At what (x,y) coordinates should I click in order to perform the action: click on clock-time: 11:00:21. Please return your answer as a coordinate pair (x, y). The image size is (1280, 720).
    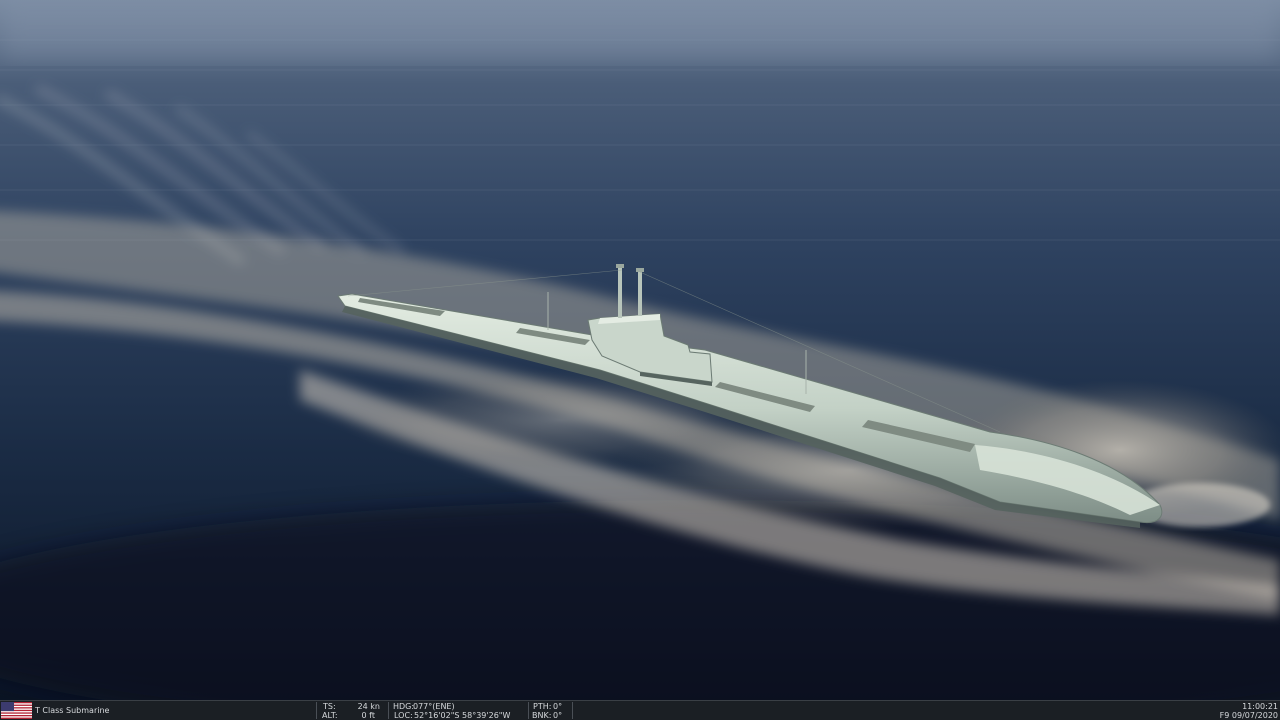
    Looking at the image, I should click on (1260, 706).